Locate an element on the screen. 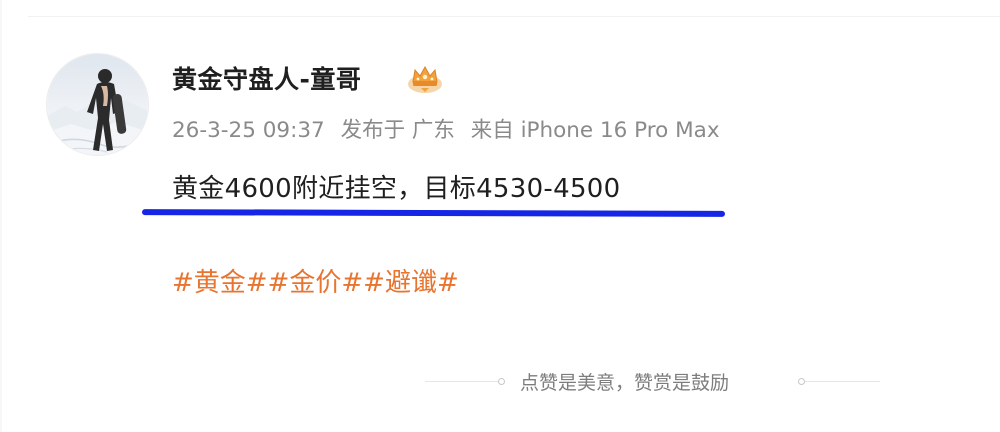  reward-footer: 点赞是美意，赞赏是鼓励 is located at coordinates (652, 382).